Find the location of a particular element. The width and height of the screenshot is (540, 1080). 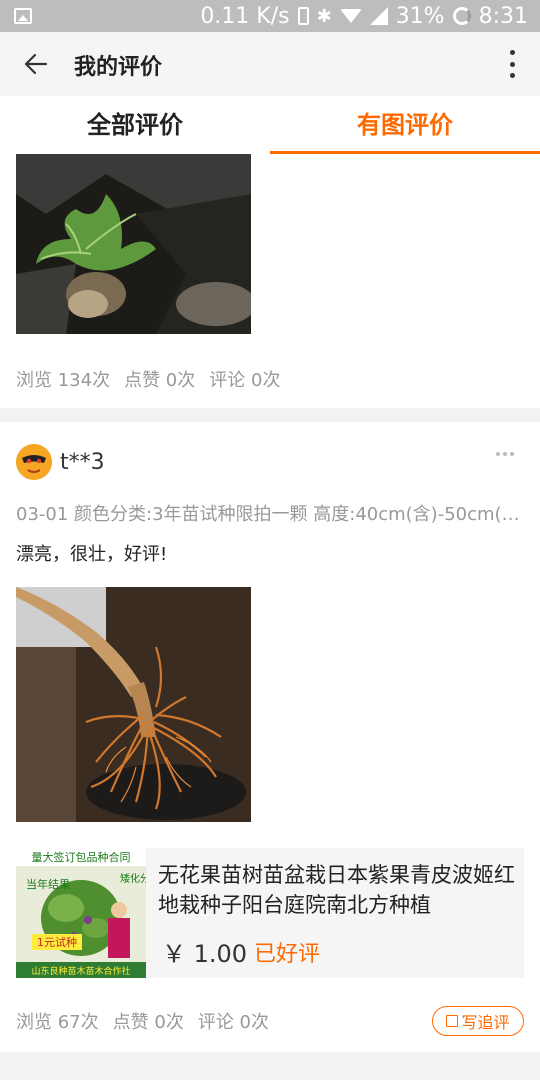

battery-percent: 31% is located at coordinates (420, 16).